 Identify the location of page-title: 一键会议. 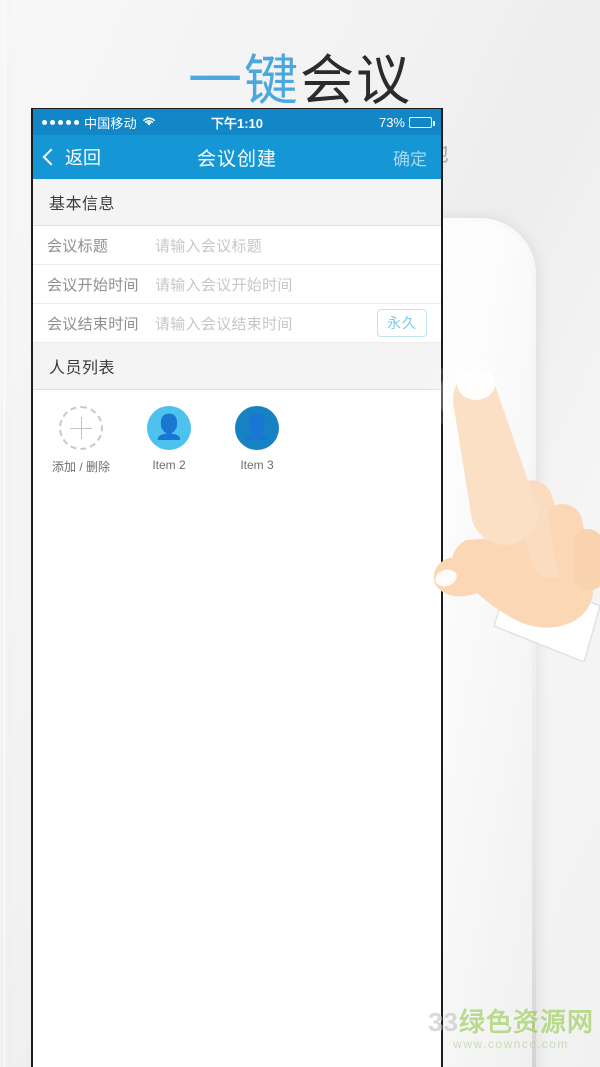
(300, 81).